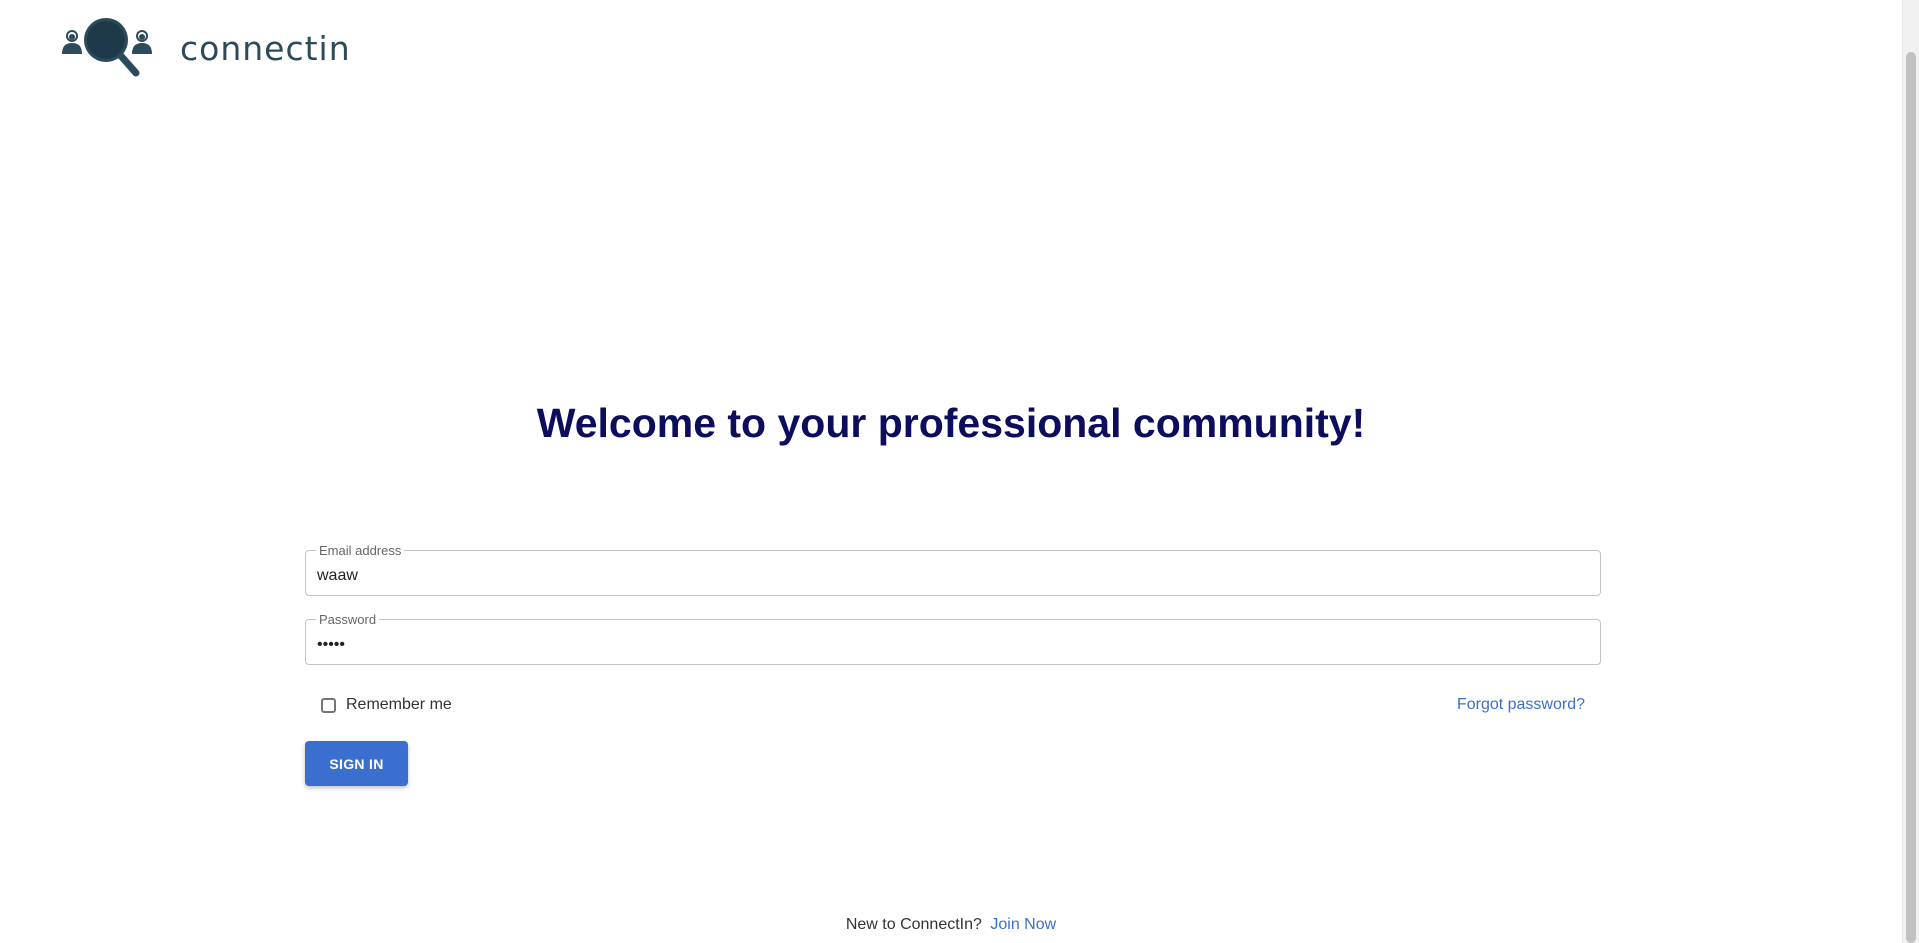 The image size is (1919, 943). What do you see at coordinates (107, 47) in the screenshot?
I see `people-search-logo-icon` at bounding box center [107, 47].